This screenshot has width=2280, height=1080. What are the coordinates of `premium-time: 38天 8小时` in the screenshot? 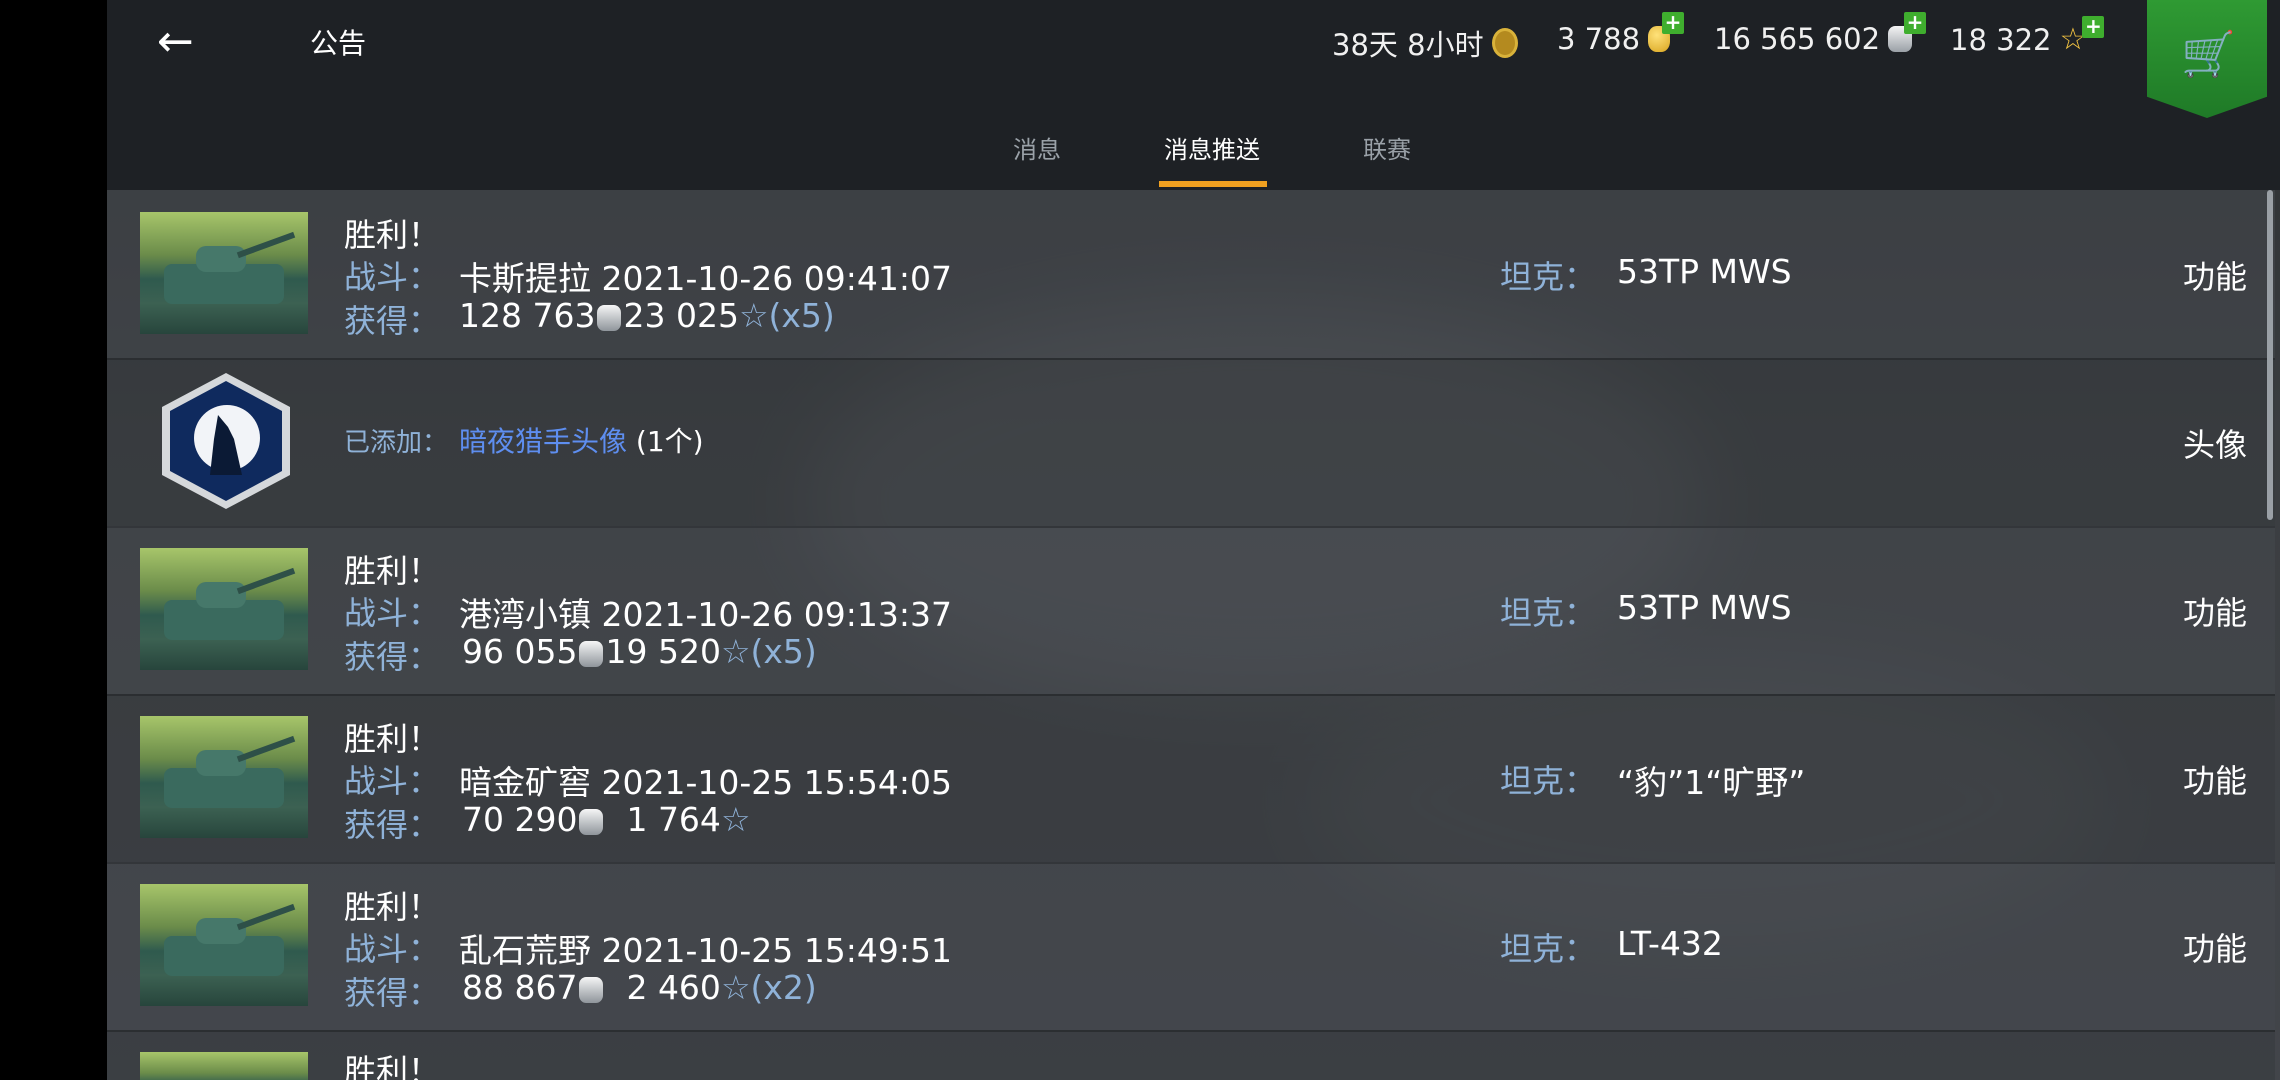 It's located at (1425, 43).